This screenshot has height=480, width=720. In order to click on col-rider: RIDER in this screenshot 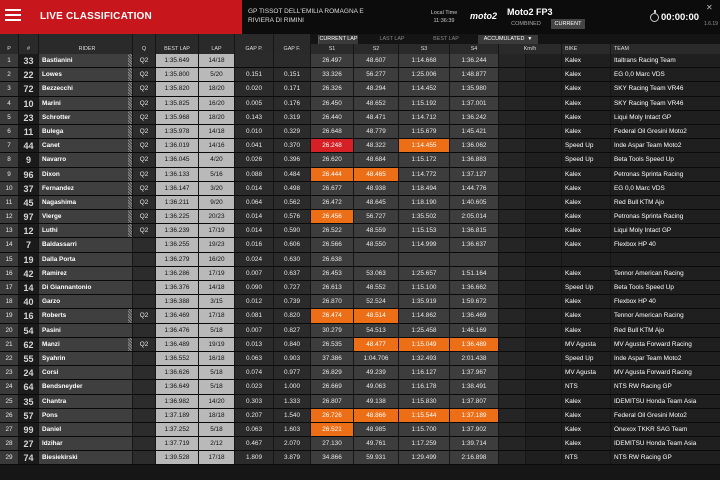, I will do `click(85, 49)`.